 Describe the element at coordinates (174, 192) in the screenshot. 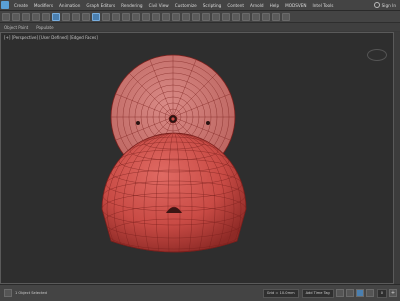

I see `shade-sphere-mesh` at that location.